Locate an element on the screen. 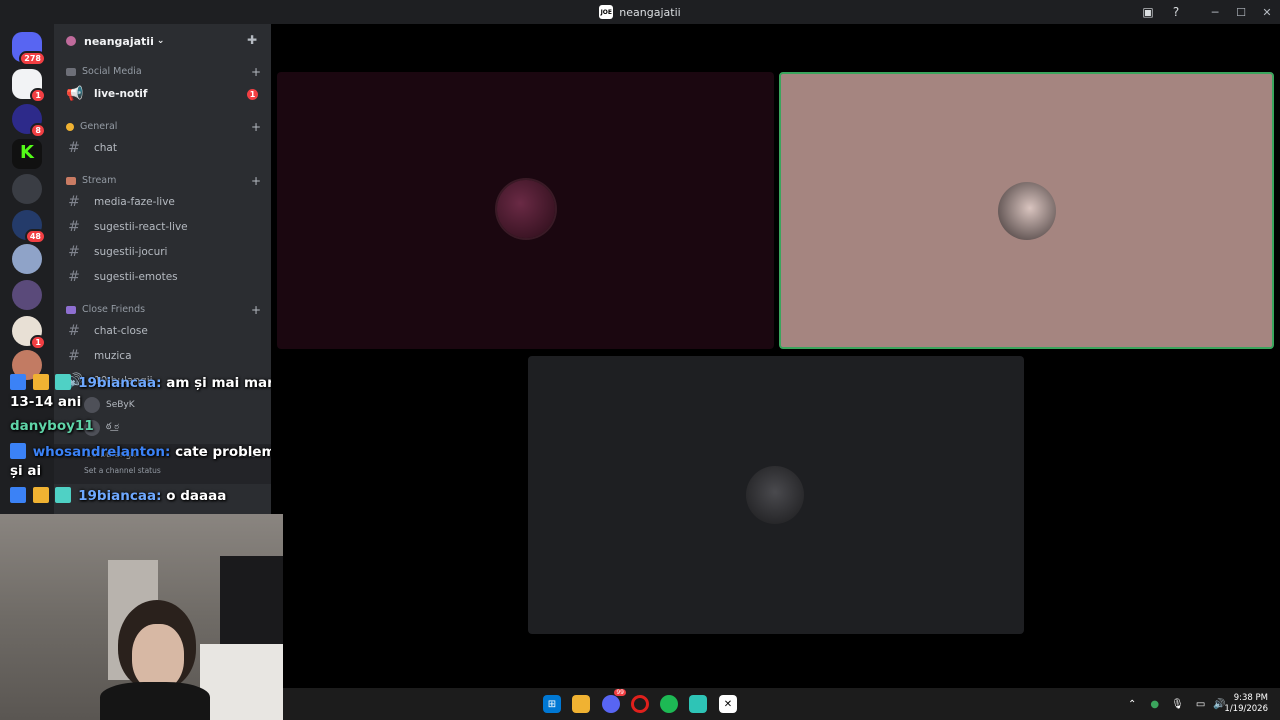 The image size is (1280, 720). chat-message-continuation: 13-14 ani is located at coordinates (46, 402).